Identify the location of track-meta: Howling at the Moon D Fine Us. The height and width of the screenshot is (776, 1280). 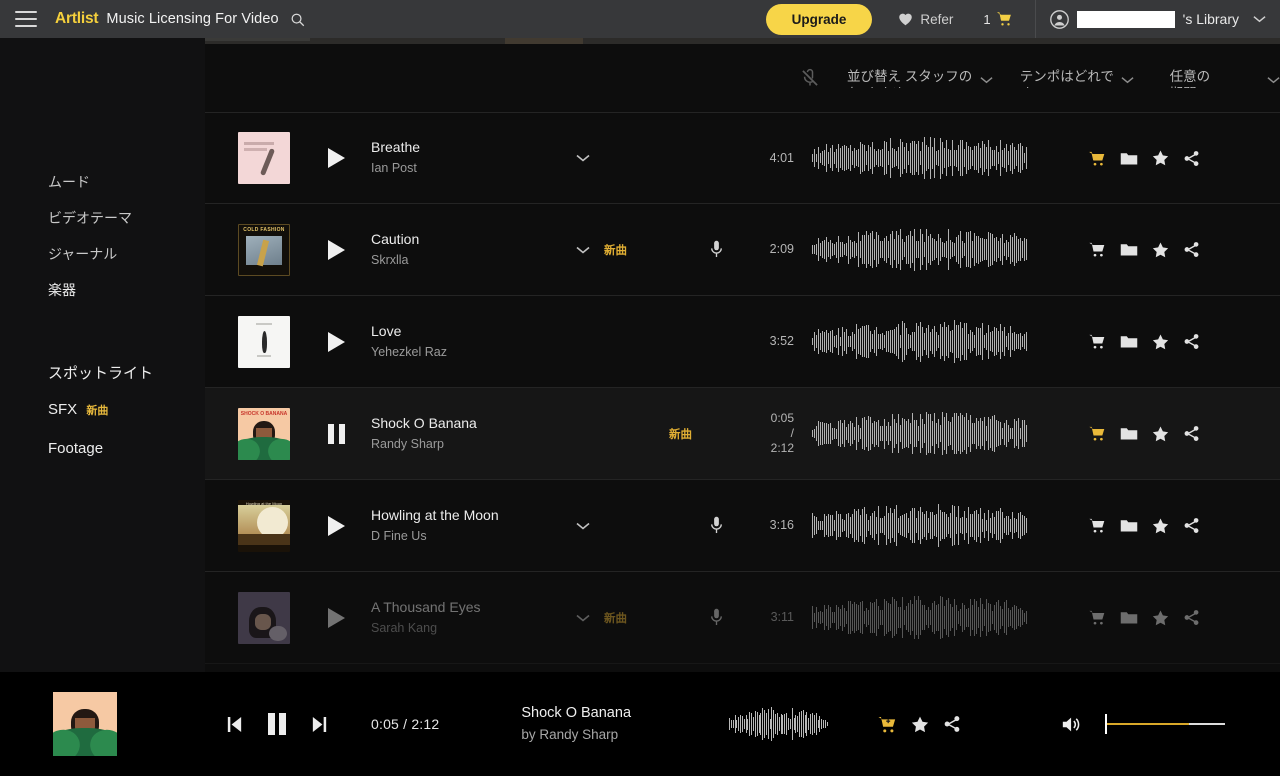
(473, 526).